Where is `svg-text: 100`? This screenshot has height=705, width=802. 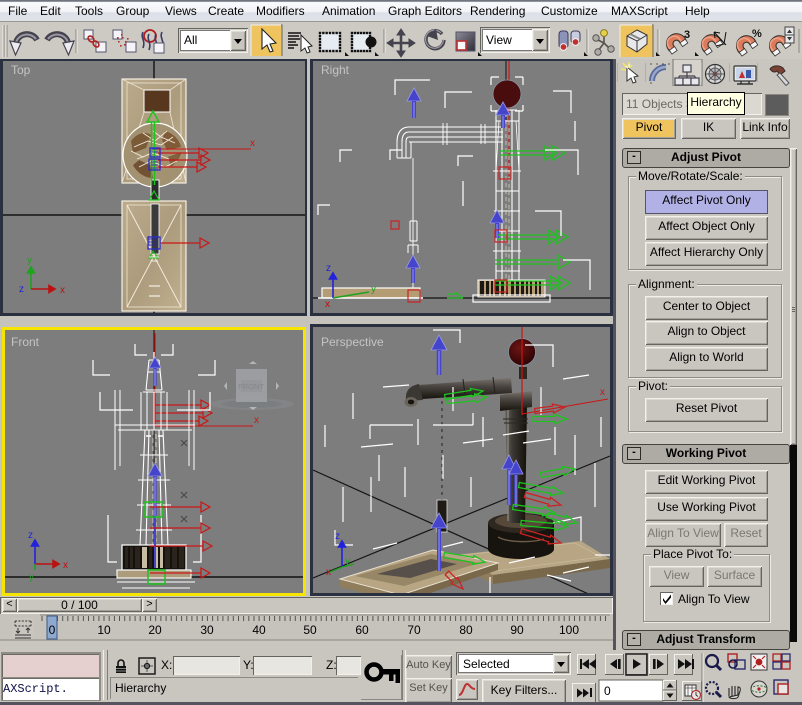 svg-text: 100 is located at coordinates (569, 630).